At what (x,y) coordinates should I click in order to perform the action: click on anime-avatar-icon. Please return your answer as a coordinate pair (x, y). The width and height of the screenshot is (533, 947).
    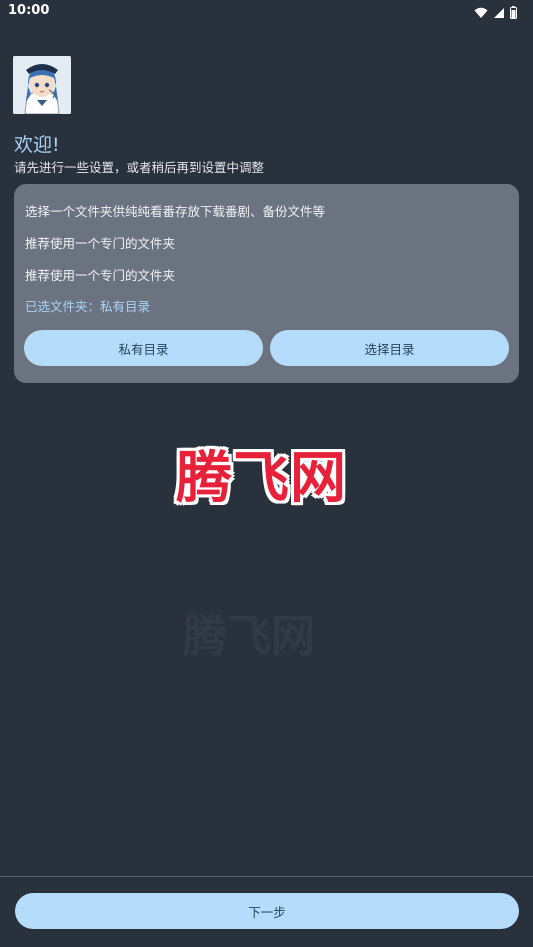
    Looking at the image, I should click on (42, 85).